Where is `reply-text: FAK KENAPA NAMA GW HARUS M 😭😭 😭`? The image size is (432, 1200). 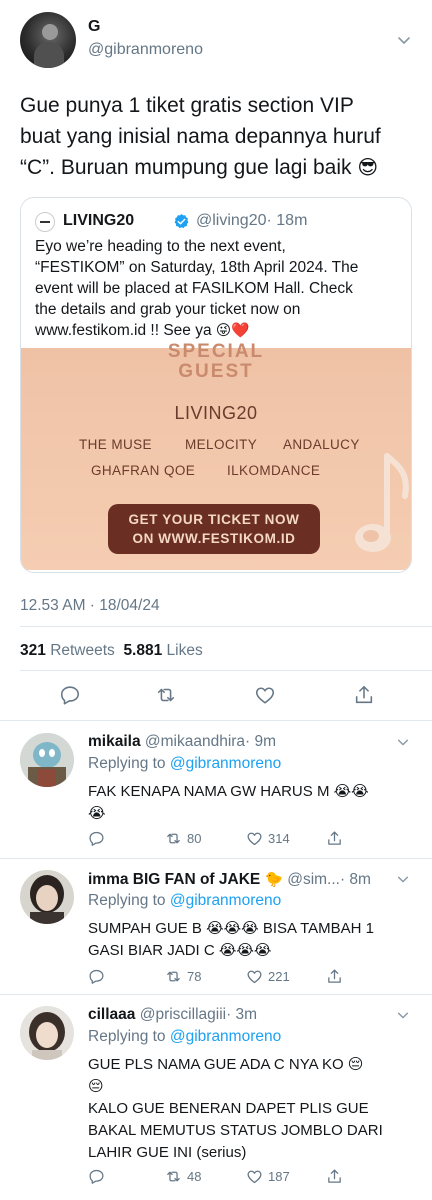 reply-text: FAK KENAPA NAMA GW HARUS M 😭😭 😭 is located at coordinates (253, 803).